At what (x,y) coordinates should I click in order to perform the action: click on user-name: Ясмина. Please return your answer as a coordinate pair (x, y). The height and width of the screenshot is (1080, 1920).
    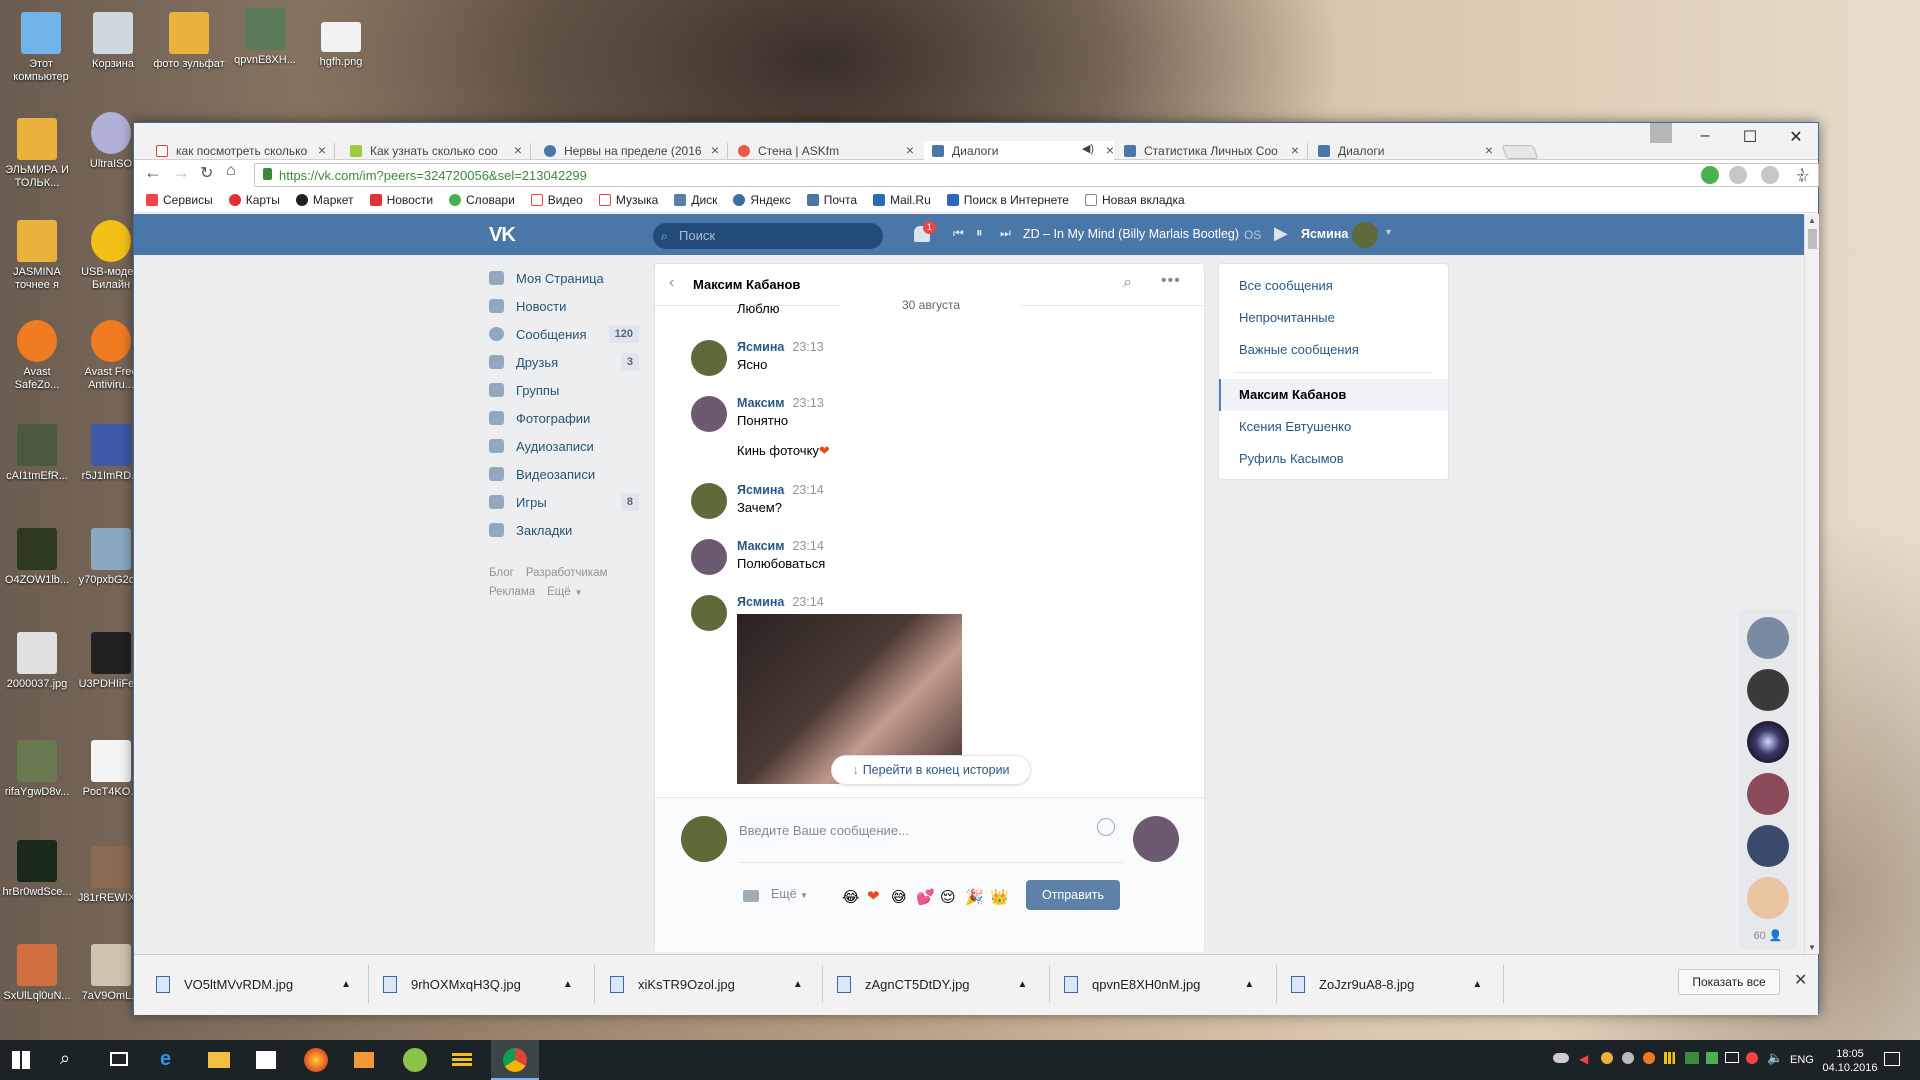
    Looking at the image, I should click on (1324, 234).